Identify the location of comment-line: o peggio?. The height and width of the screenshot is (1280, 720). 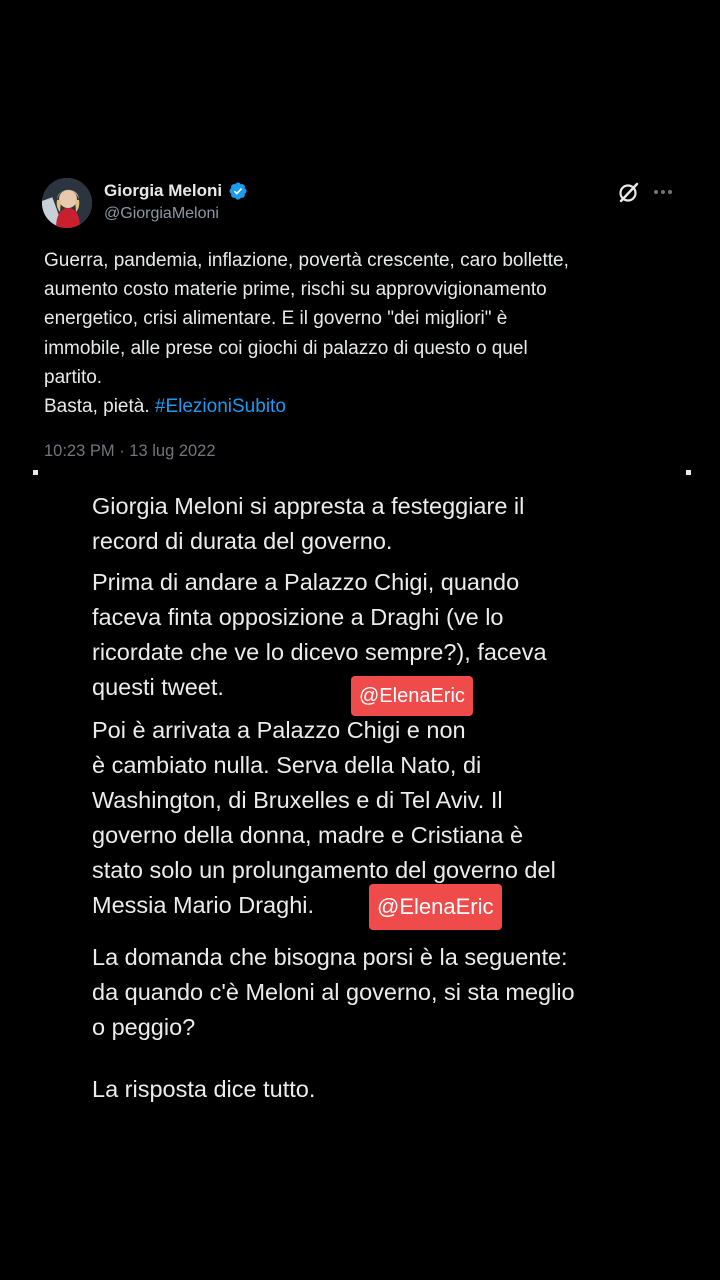
(144, 1027).